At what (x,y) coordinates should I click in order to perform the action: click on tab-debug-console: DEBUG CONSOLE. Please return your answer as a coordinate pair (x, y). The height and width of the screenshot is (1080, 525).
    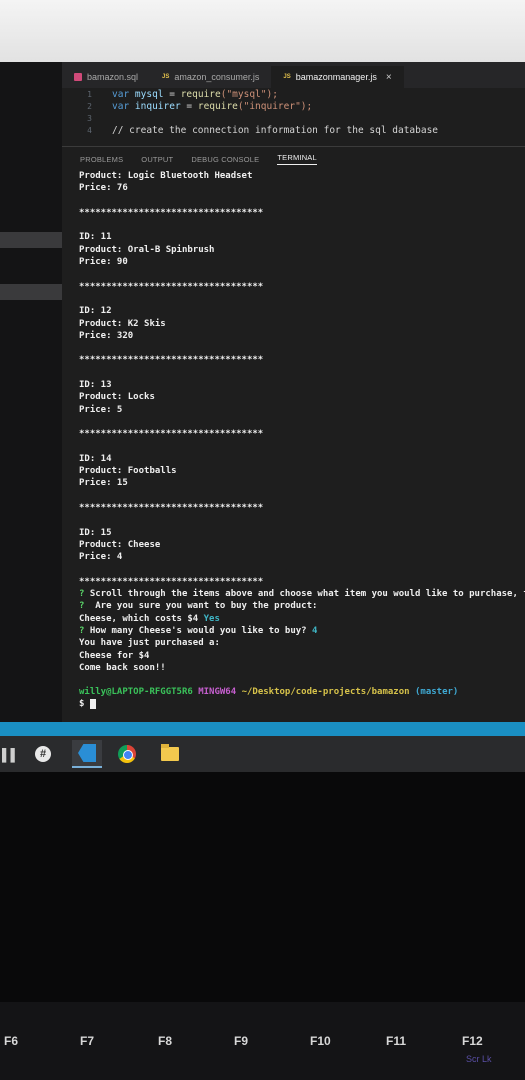
    Looking at the image, I should click on (225, 159).